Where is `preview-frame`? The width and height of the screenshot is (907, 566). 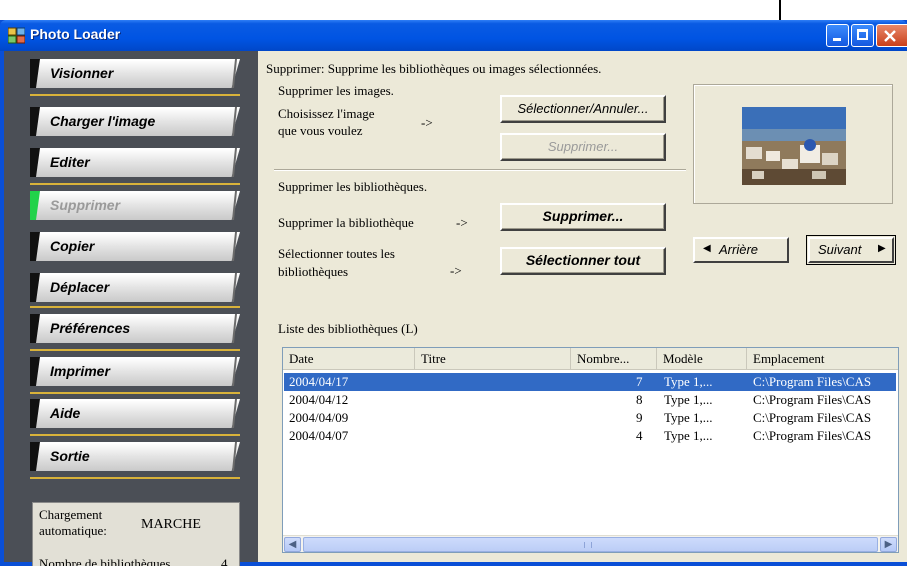 preview-frame is located at coordinates (793, 144).